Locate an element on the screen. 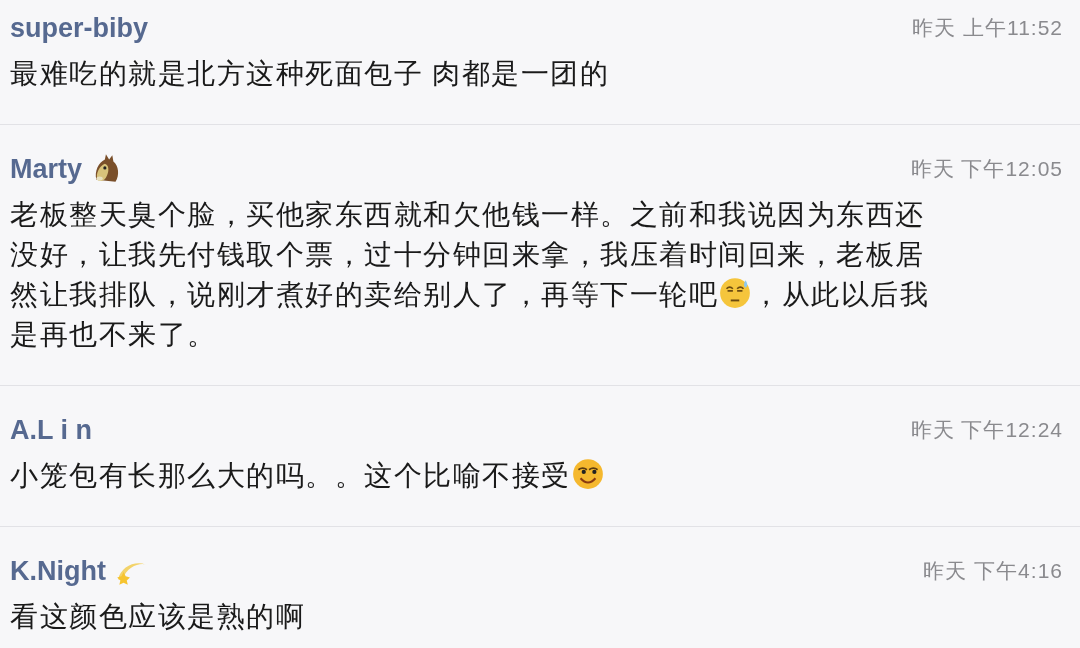 This screenshot has height=648, width=1080. timestamp: 昨天 下午12:24 is located at coordinates (986, 430).